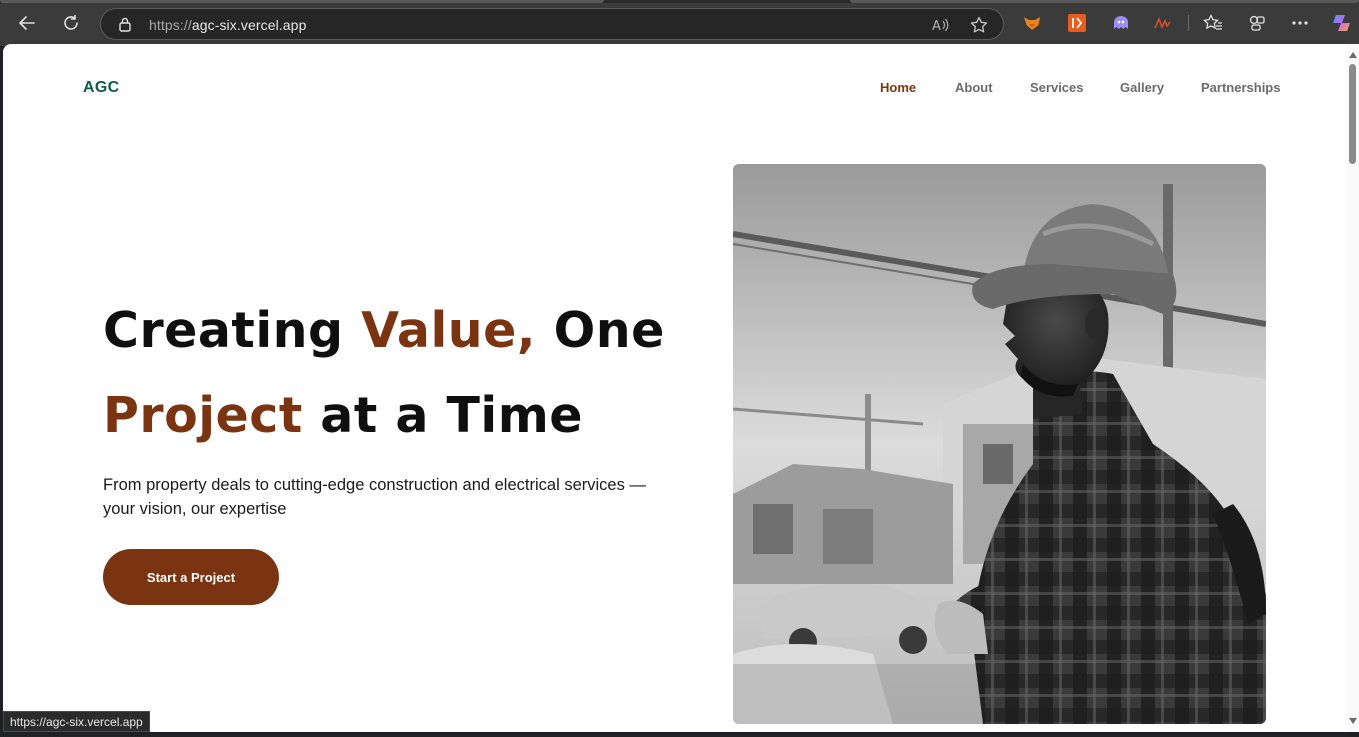 The width and height of the screenshot is (1359, 737). I want to click on active-tab-edge, so click(302, 1).